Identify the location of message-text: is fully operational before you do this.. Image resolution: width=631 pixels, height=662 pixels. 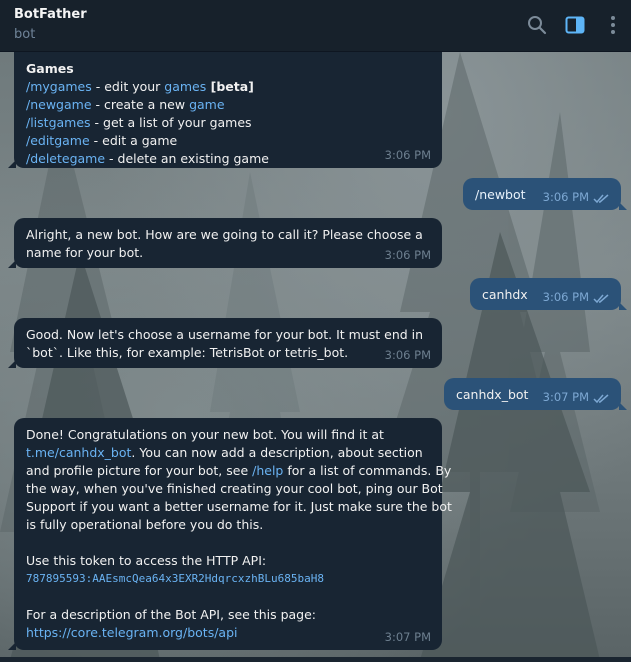
(145, 524).